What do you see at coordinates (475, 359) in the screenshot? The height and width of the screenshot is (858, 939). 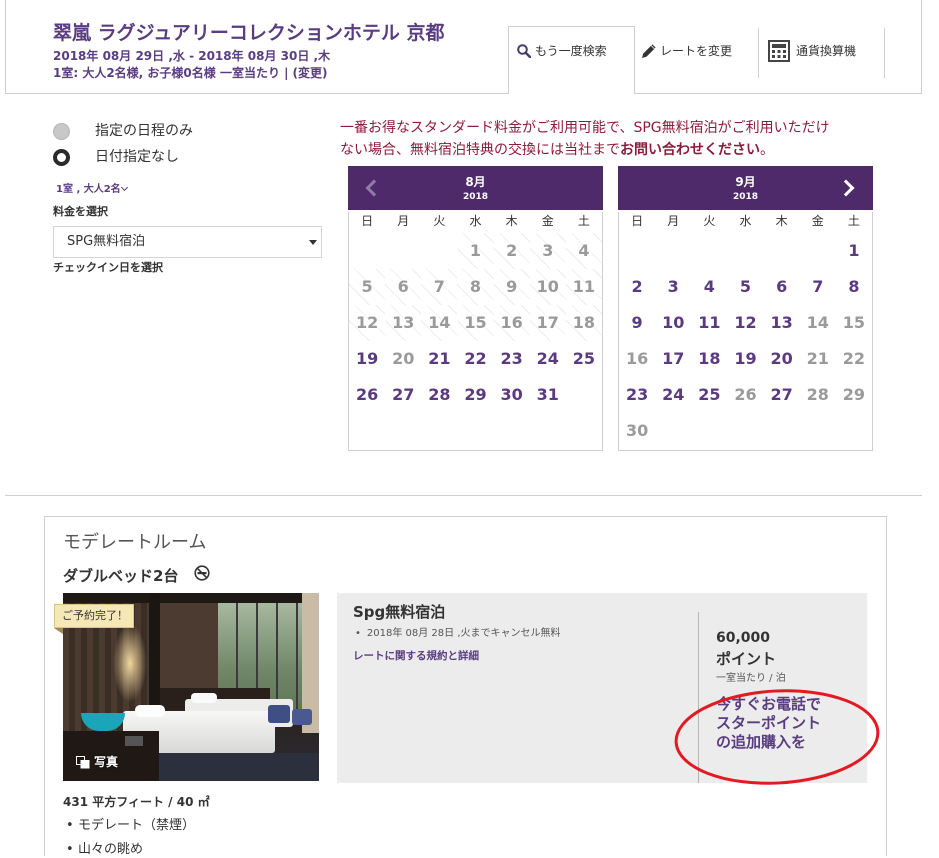 I see `calendar-day: 22` at bounding box center [475, 359].